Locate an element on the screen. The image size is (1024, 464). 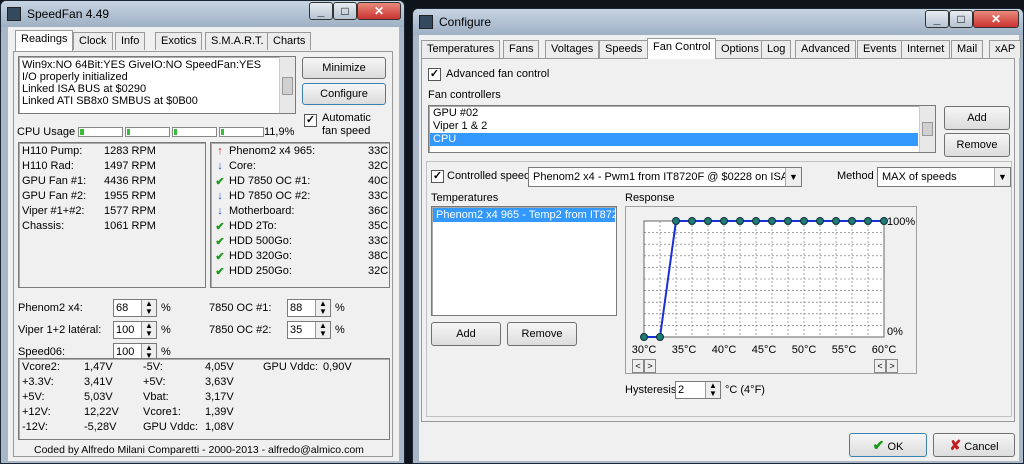
controller-item: Viper 1 & 2 is located at coordinates (674, 126).